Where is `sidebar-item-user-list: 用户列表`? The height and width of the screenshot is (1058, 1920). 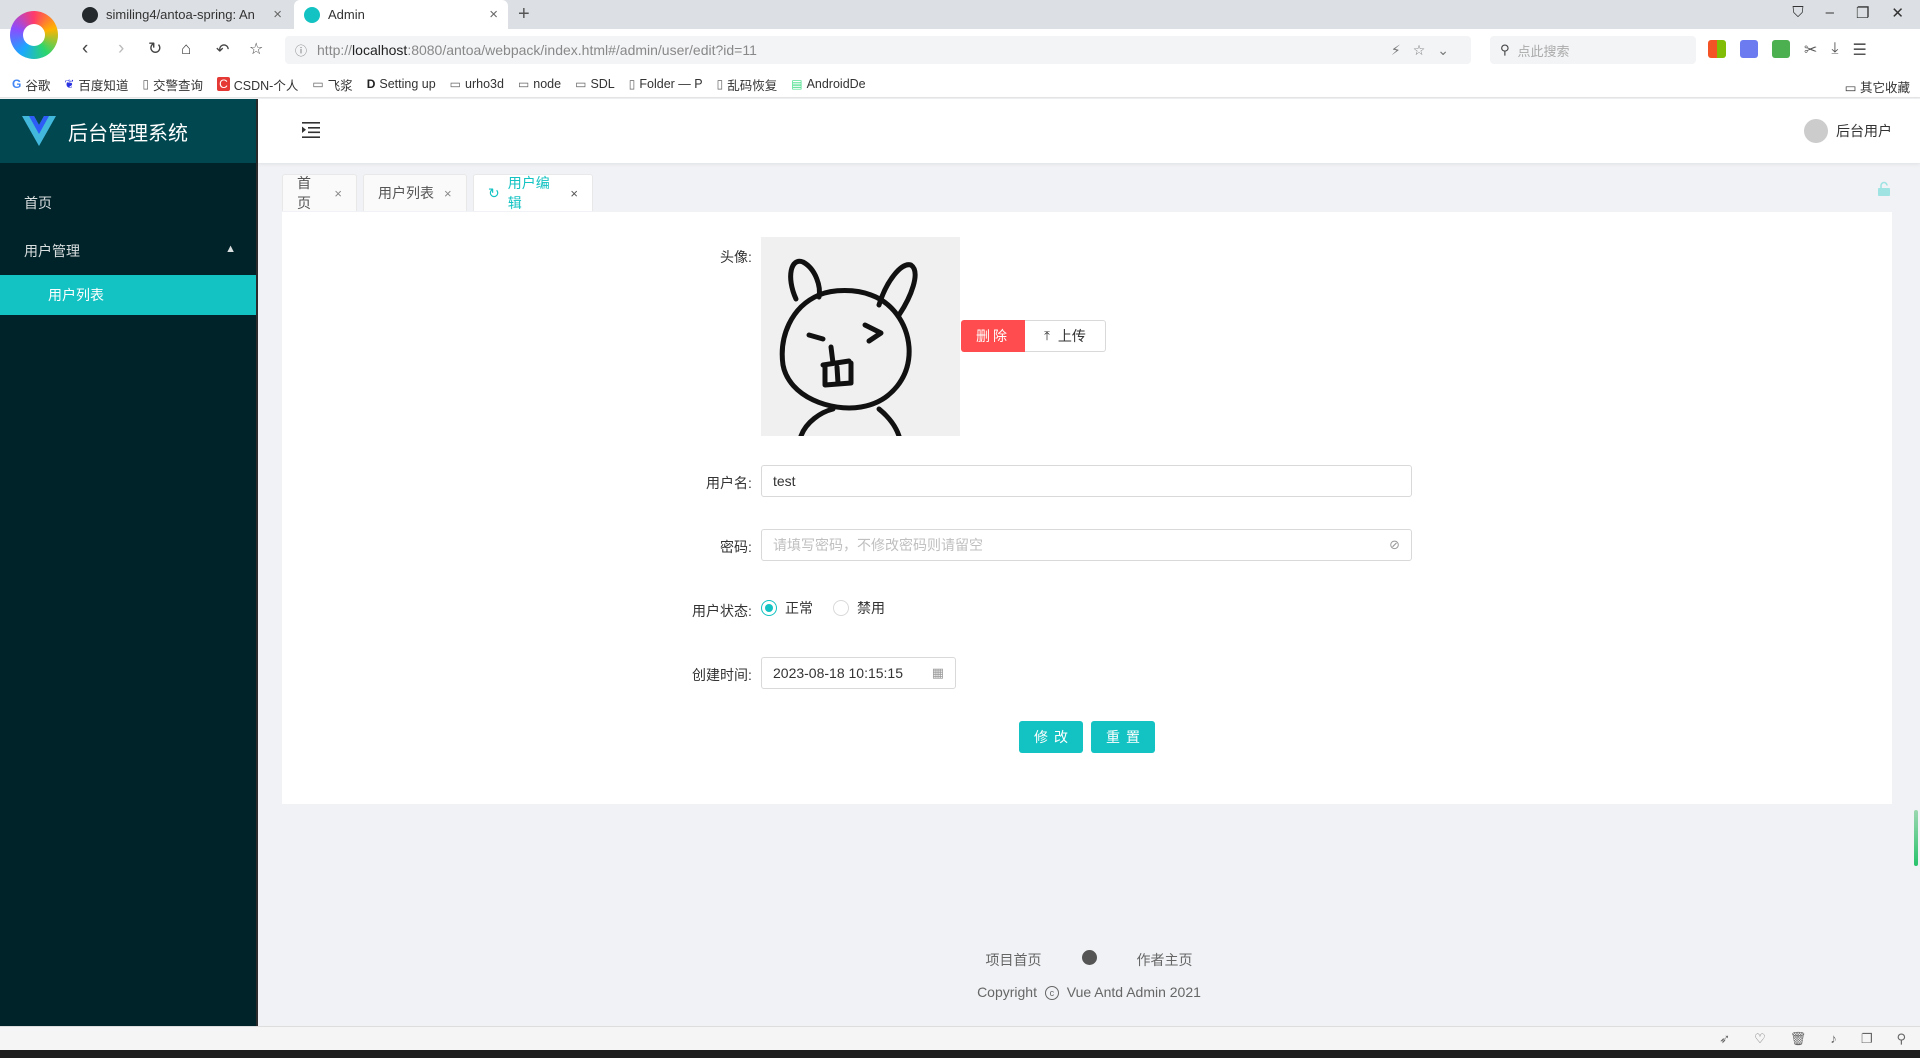 sidebar-item-user-list: 用户列表 is located at coordinates (128, 295).